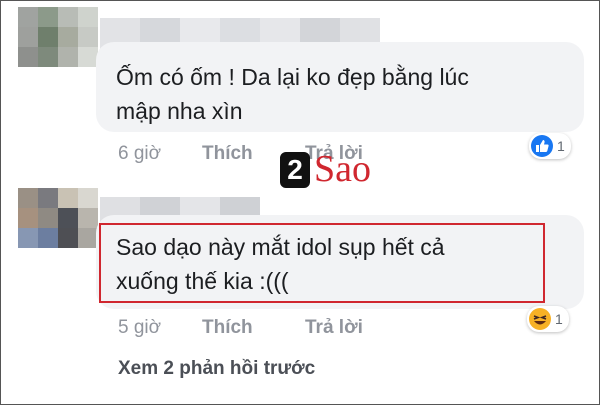  What do you see at coordinates (280, 247) in the screenshot?
I see `comment-line: Sao dạo này mắt idol sụp hết cả` at bounding box center [280, 247].